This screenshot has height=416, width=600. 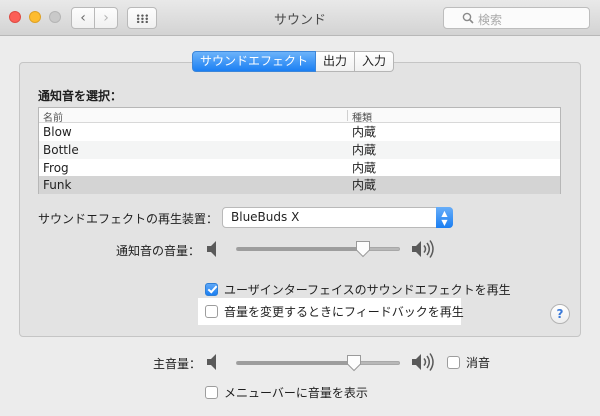 I want to click on ui-sound-effects-label: ユーザインターフェイスのサウンドエフェクトを再生, so click(x=367, y=289).